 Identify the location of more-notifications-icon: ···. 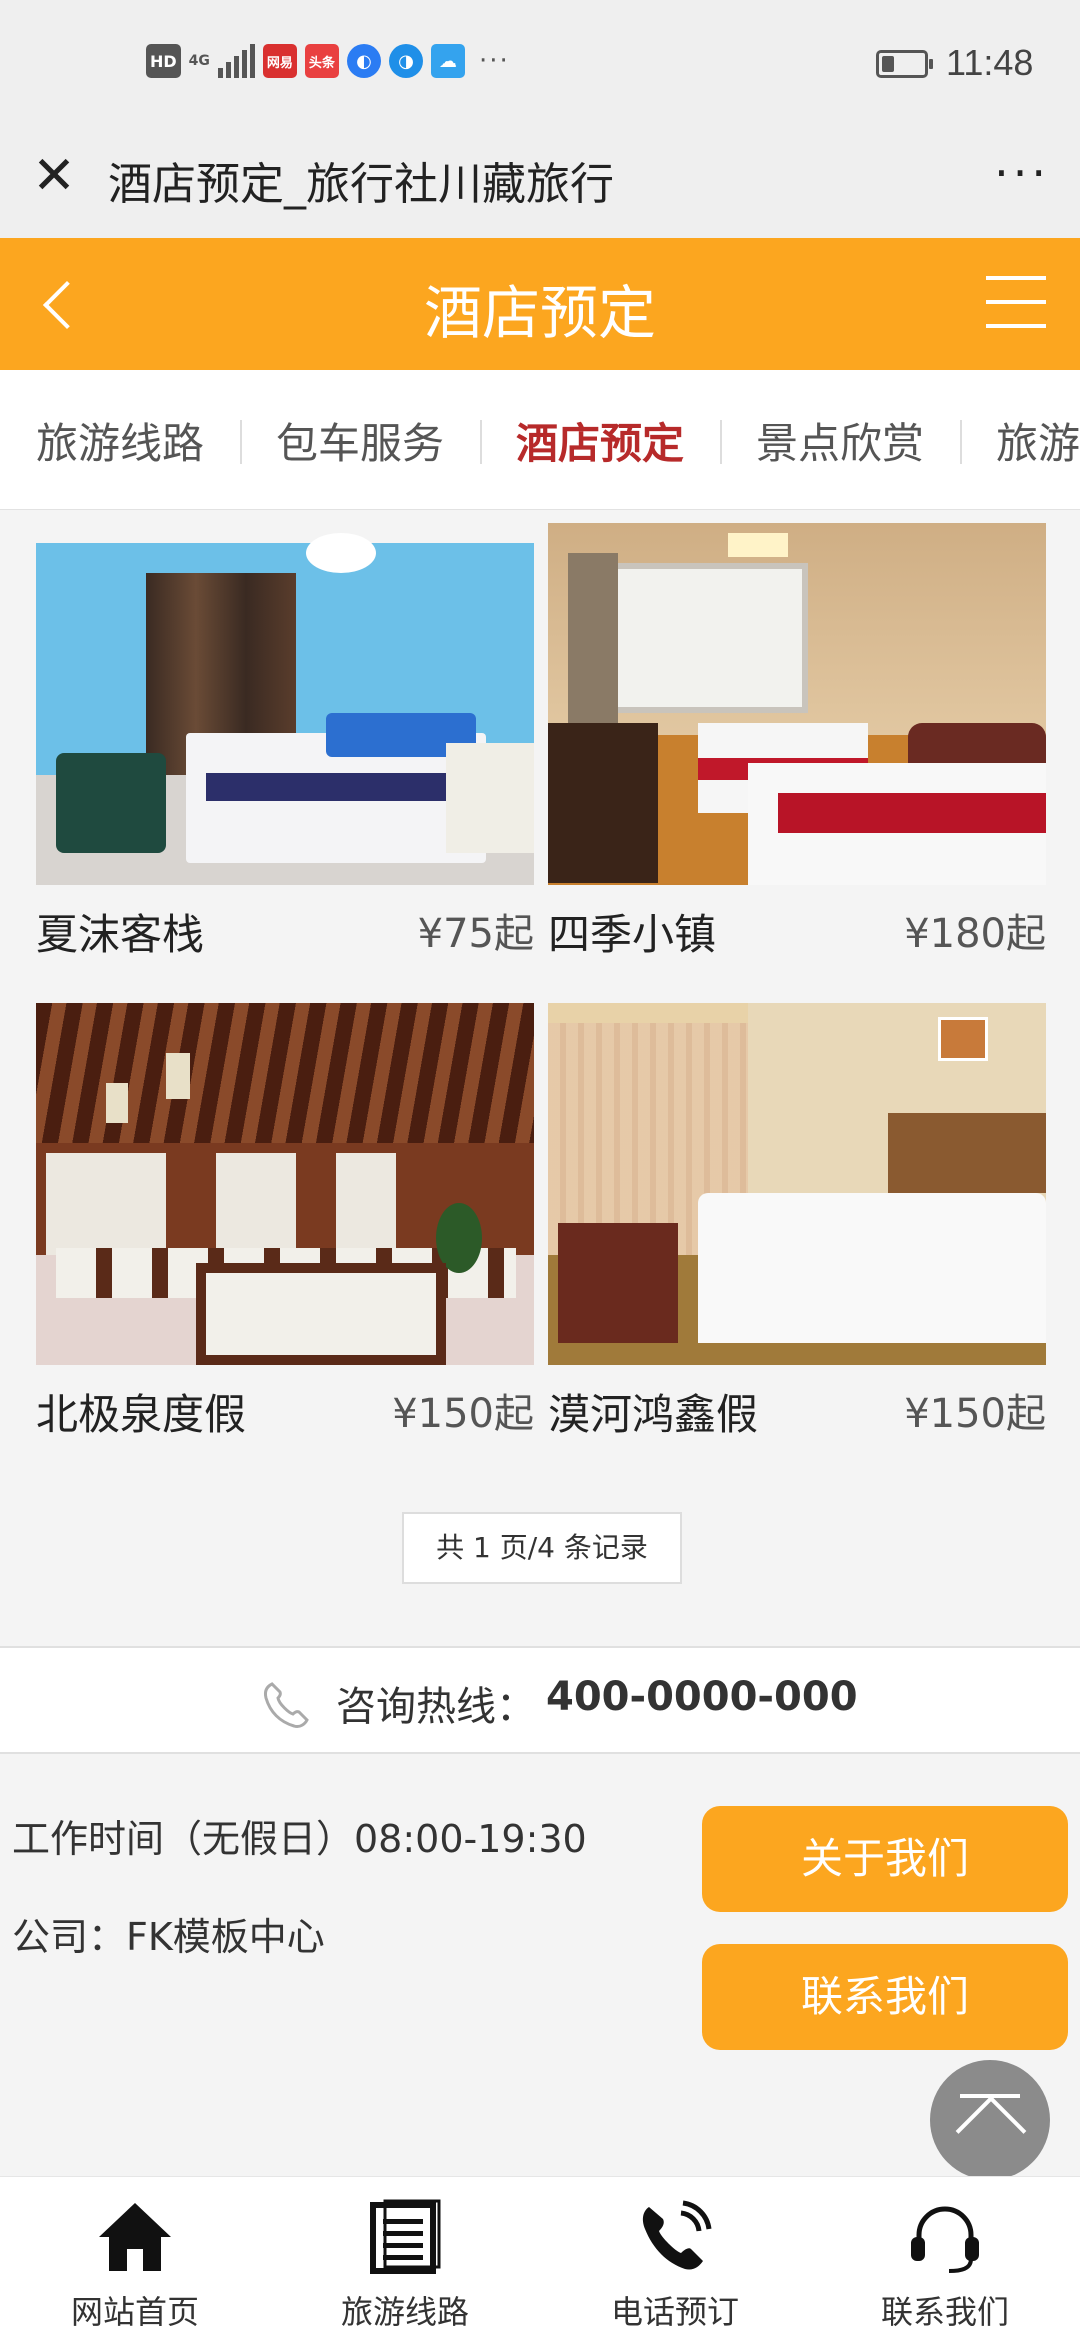
(494, 61).